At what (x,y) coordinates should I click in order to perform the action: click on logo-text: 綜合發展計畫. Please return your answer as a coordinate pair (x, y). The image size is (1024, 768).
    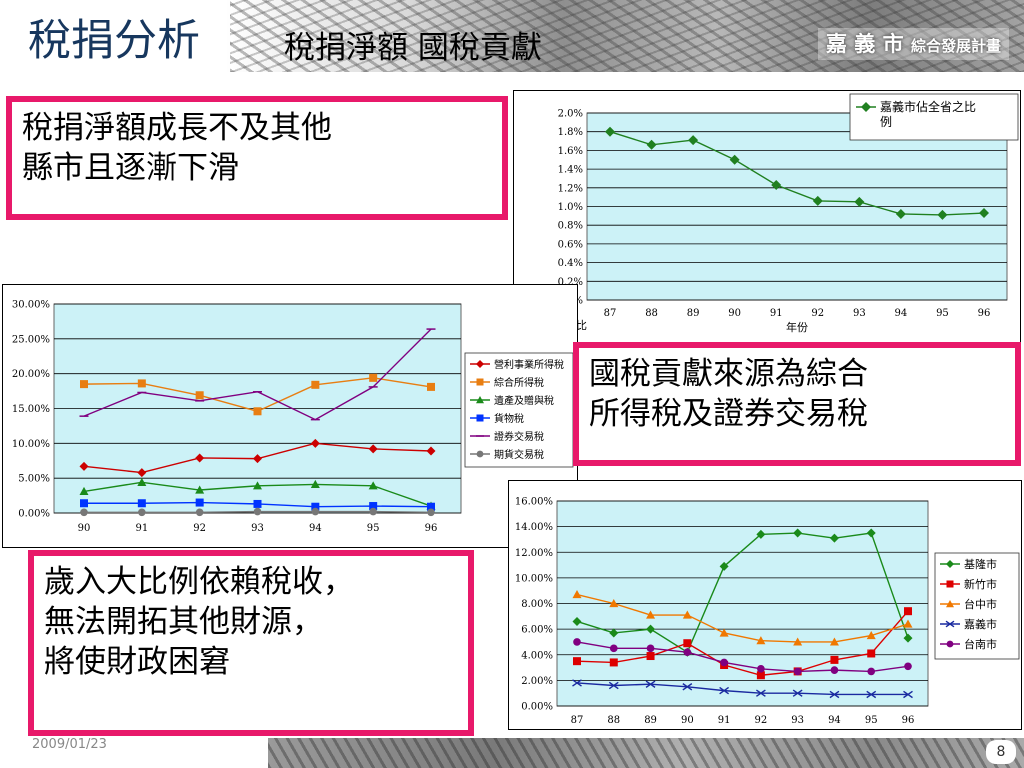
    Looking at the image, I should click on (955, 46).